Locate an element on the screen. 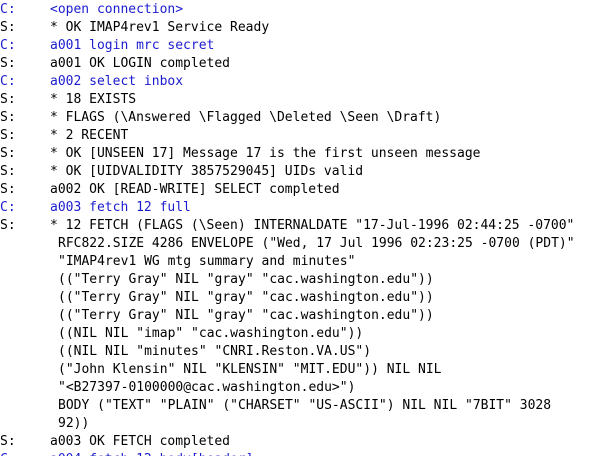 This screenshot has width=603, height=456. line-text: a002 OK [READ-WRITE] SELECT completed is located at coordinates (195, 189).